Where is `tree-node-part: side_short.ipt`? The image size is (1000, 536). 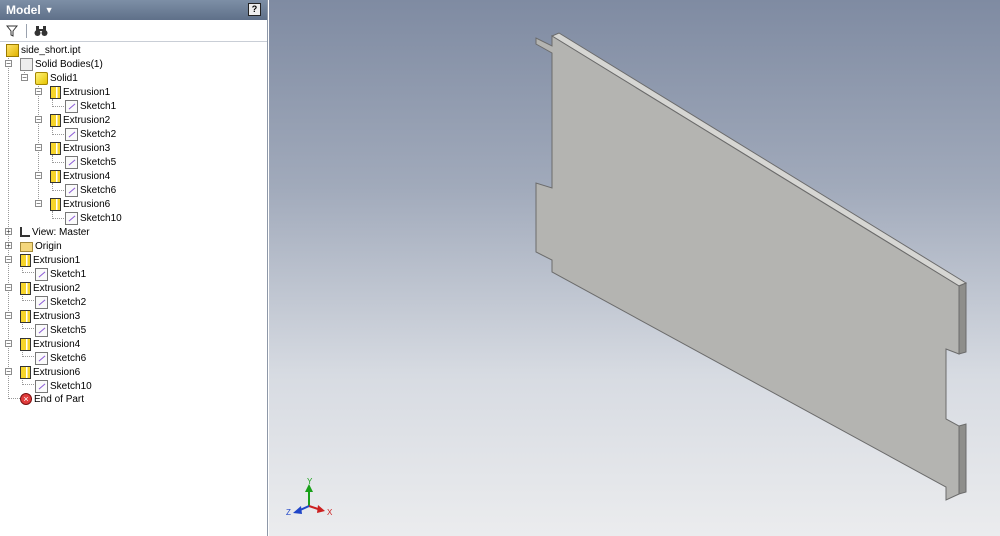 tree-node-part: side_short.ipt is located at coordinates (43, 50).